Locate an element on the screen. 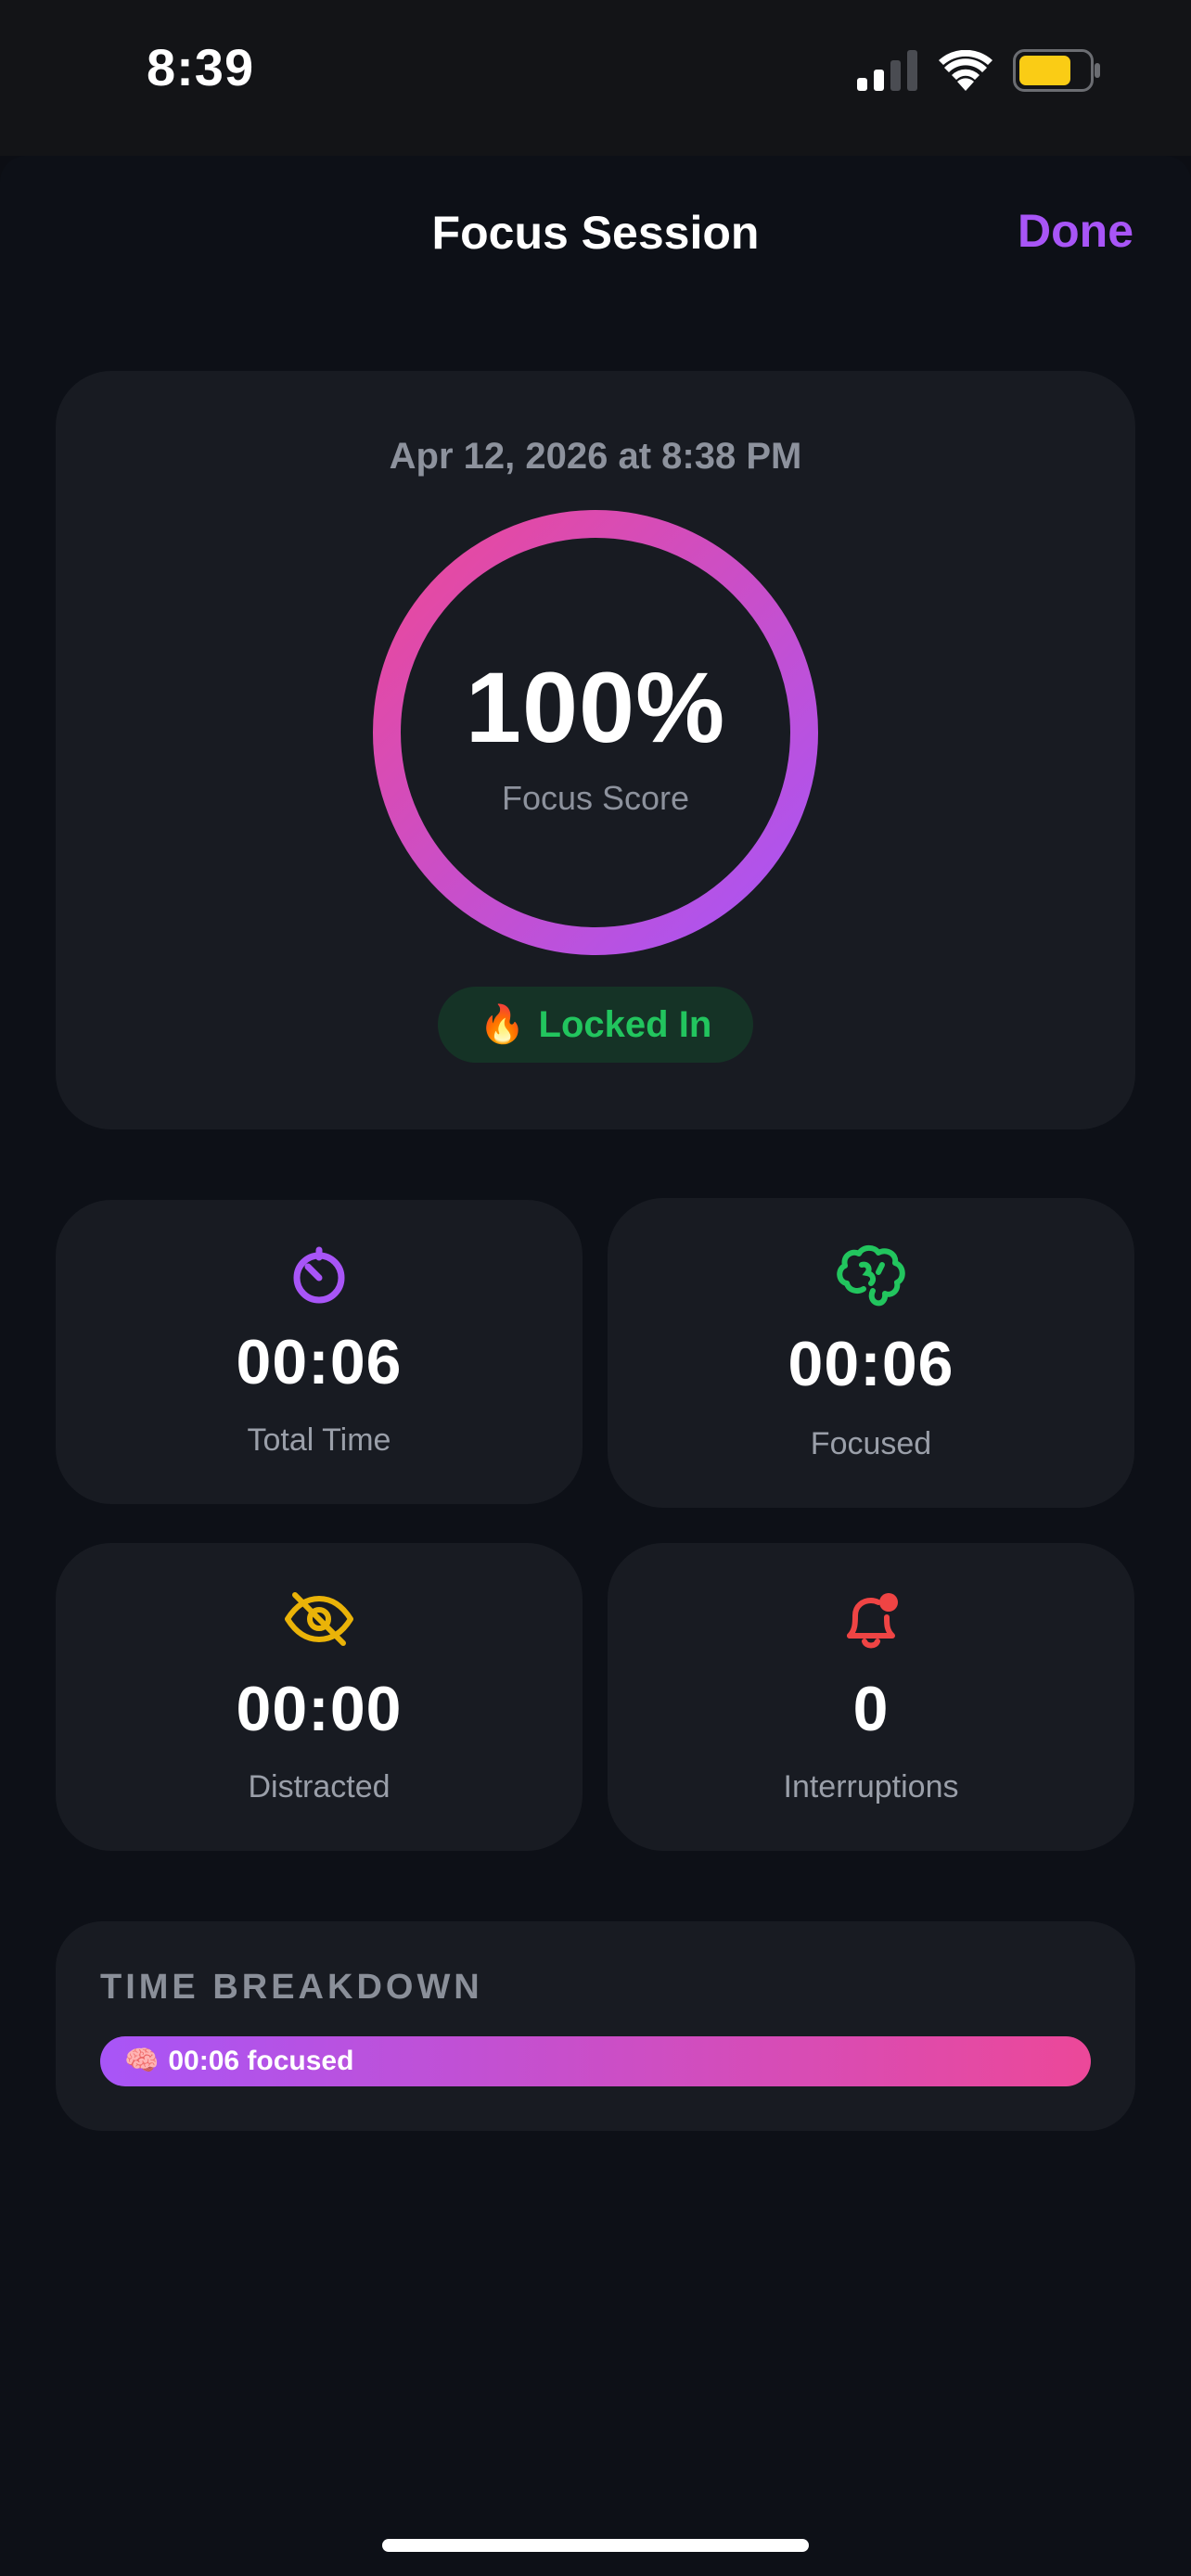 The width and height of the screenshot is (1191, 2576). status-icons is located at coordinates (980, 71).